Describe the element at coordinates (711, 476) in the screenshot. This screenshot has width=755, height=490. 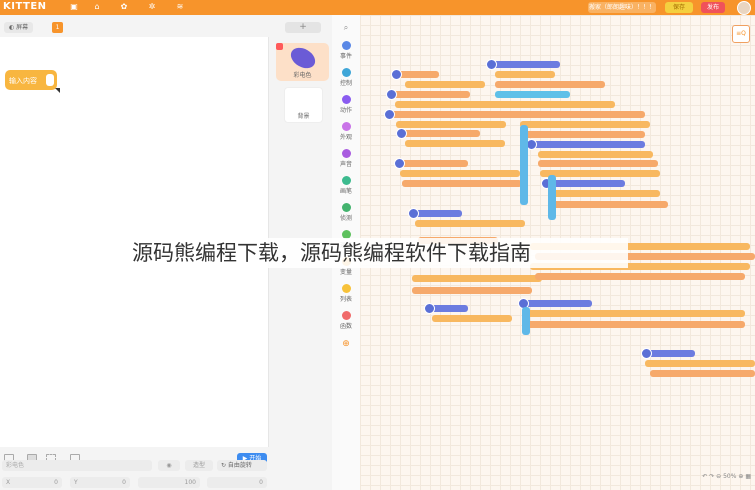
I see `redo-icon: ↷` at that location.